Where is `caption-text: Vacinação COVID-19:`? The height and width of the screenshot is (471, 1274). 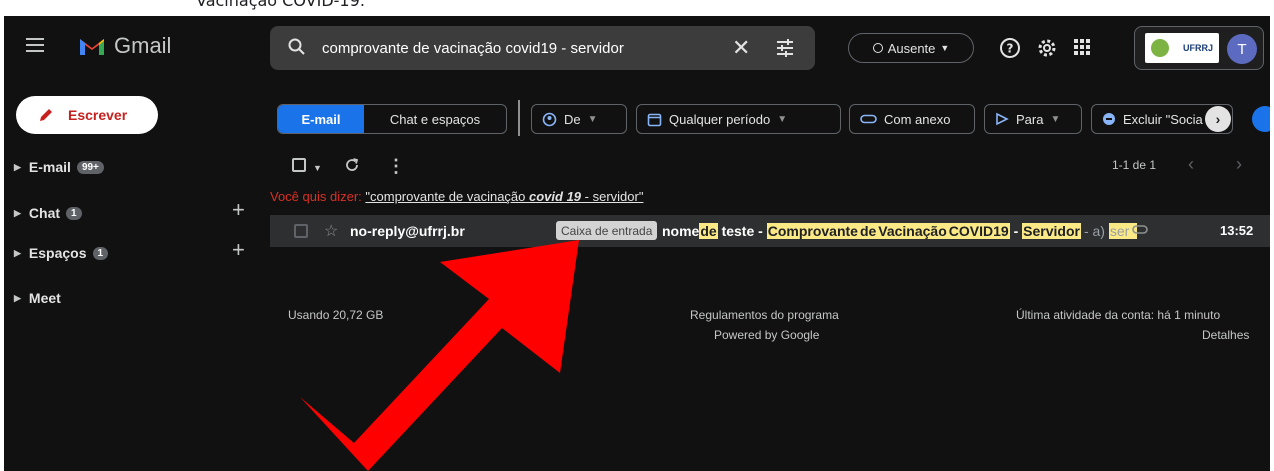
caption-text: Vacinação COVID-19: is located at coordinates (281, 5).